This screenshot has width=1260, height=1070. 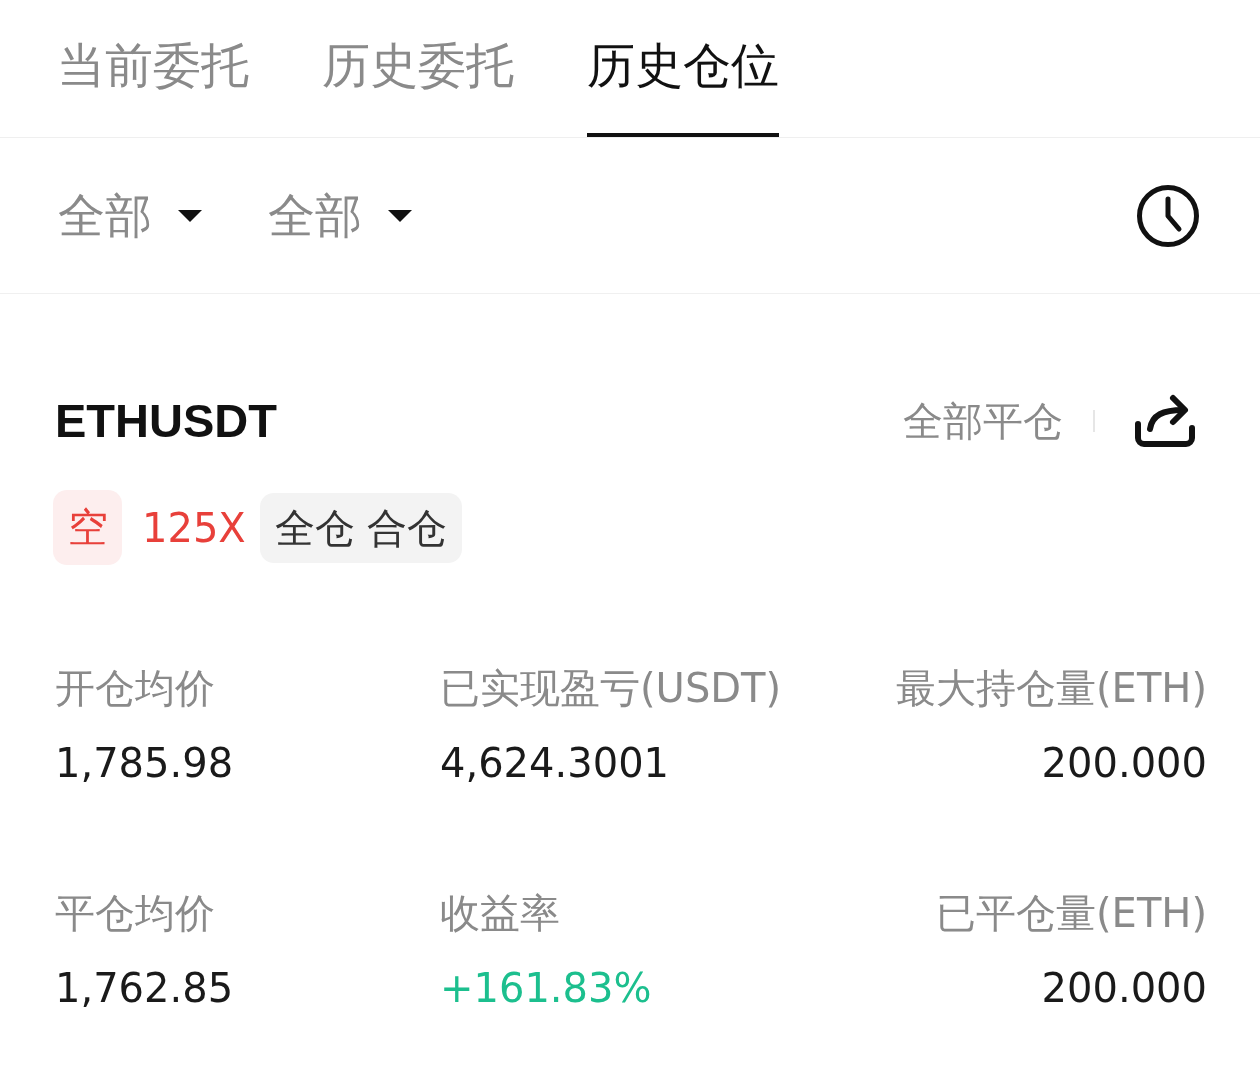 I want to click on field-value: 1,785.98, so click(x=145, y=763).